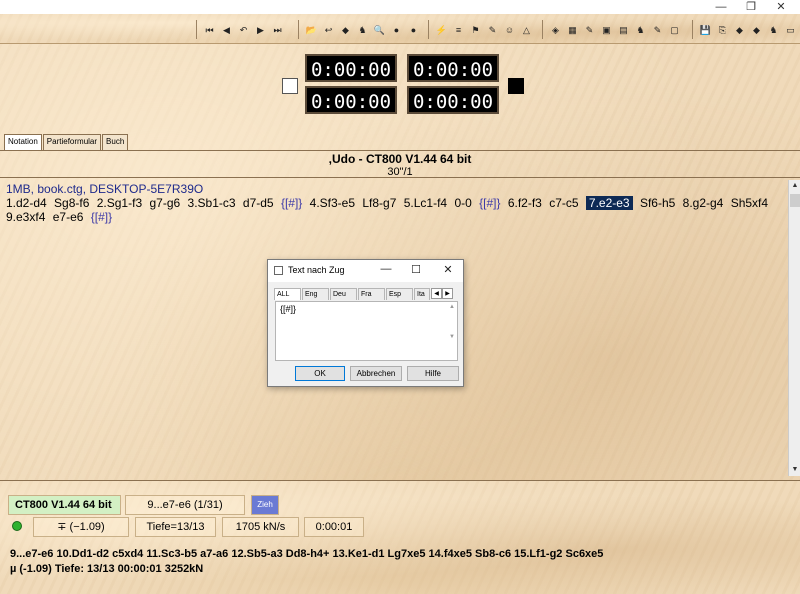  I want to click on help-button: Hilfe, so click(433, 373).